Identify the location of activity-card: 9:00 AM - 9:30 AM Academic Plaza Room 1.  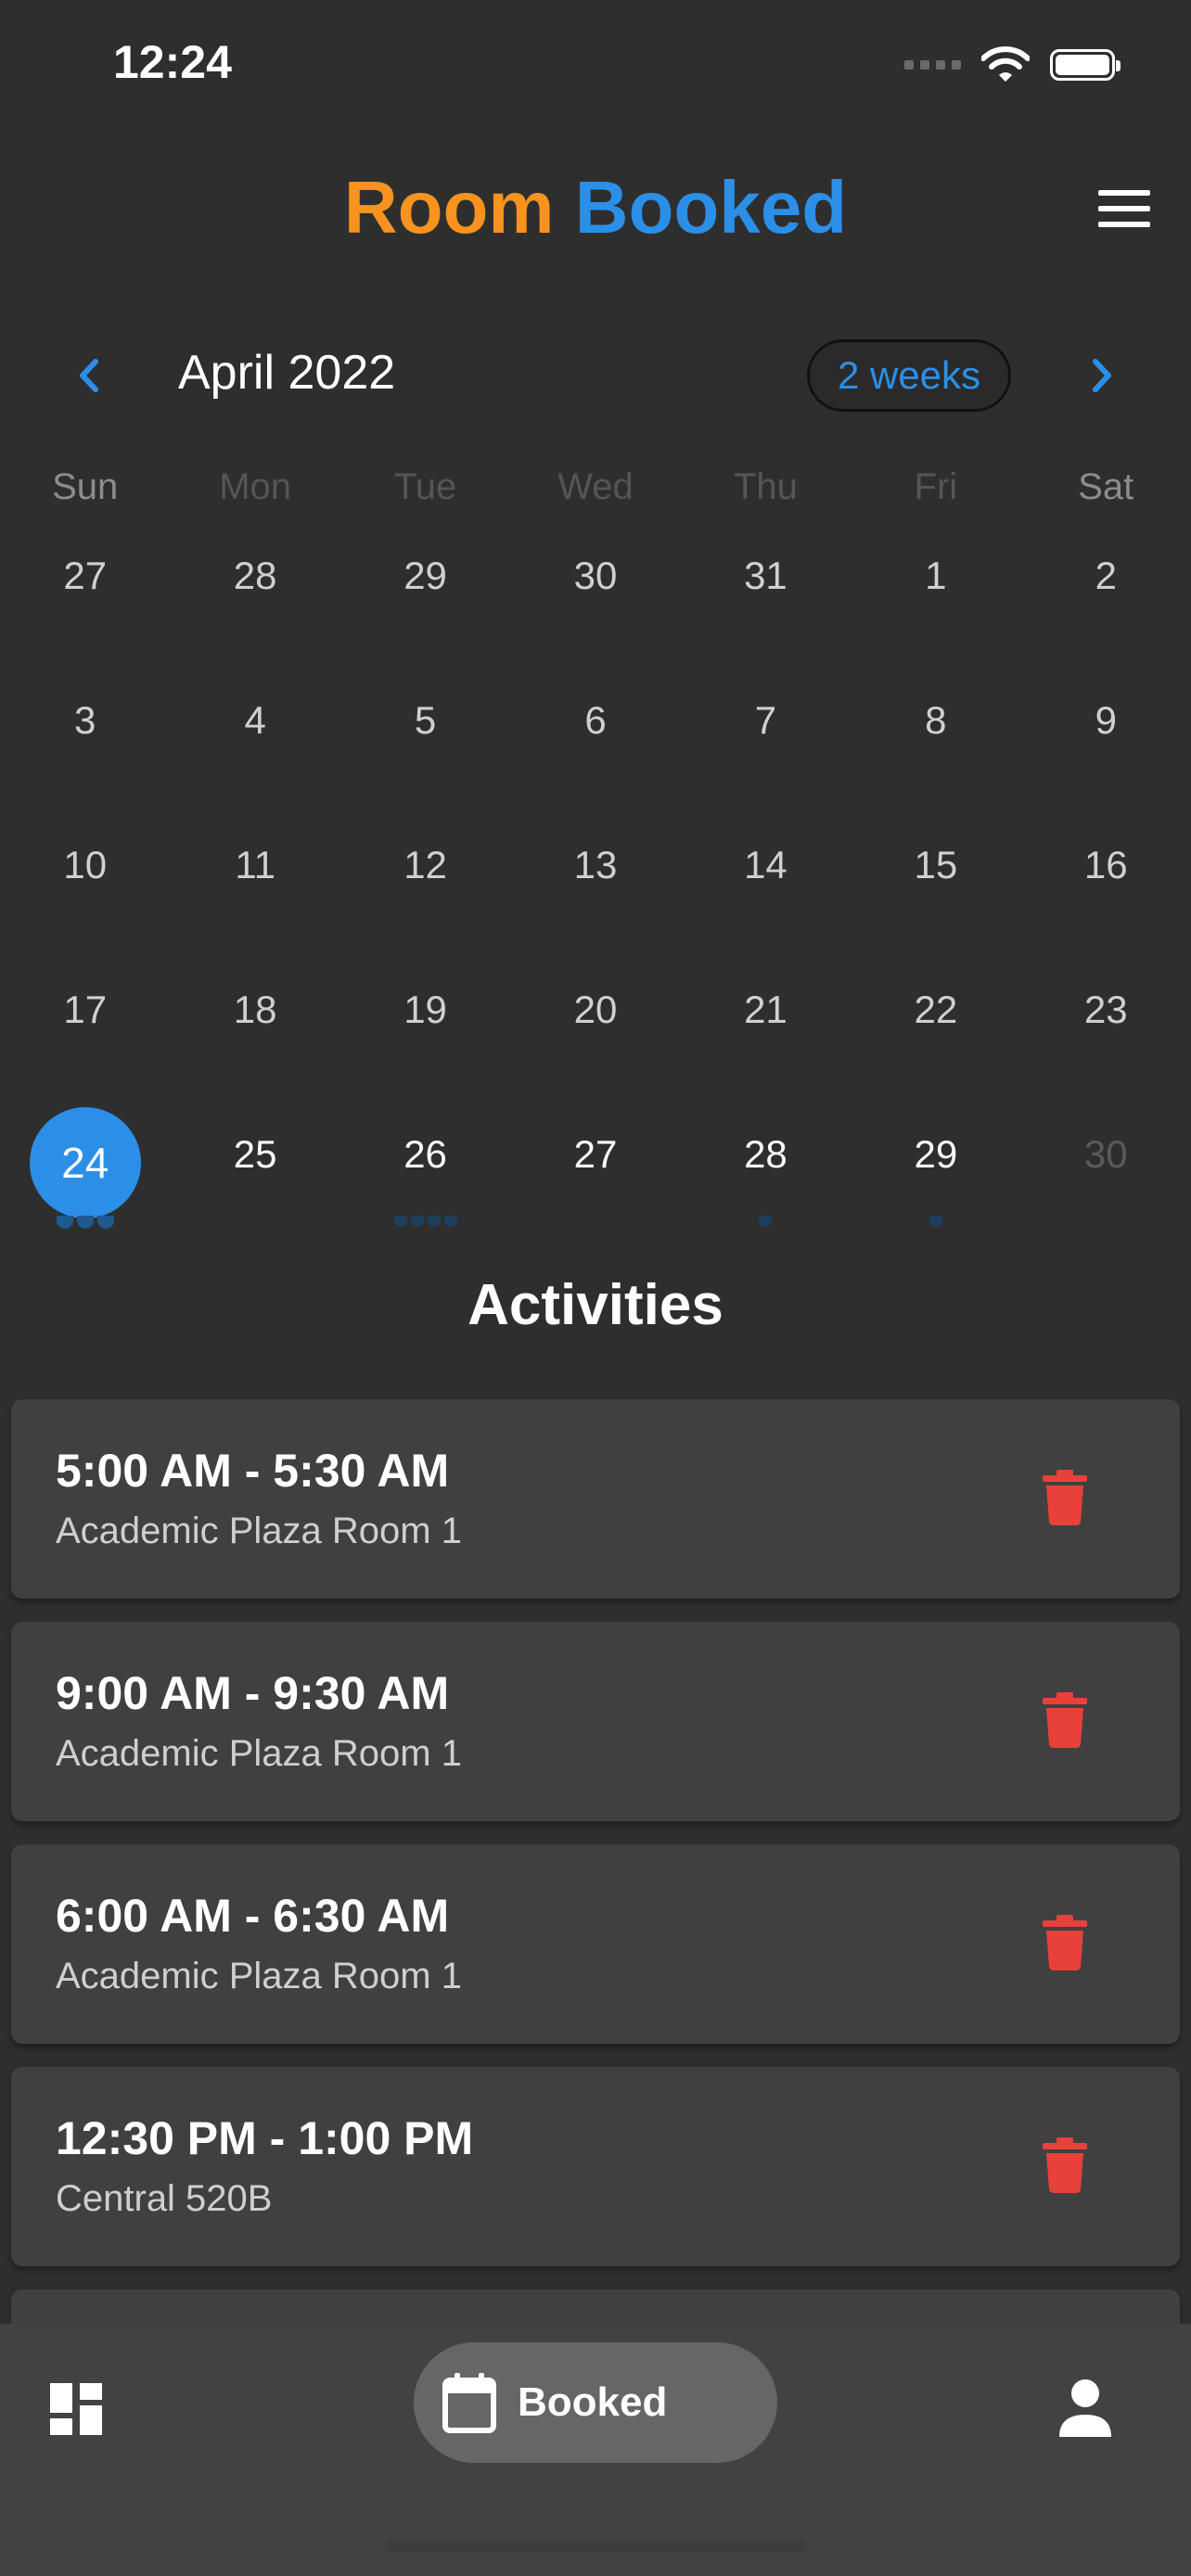
(595, 1721).